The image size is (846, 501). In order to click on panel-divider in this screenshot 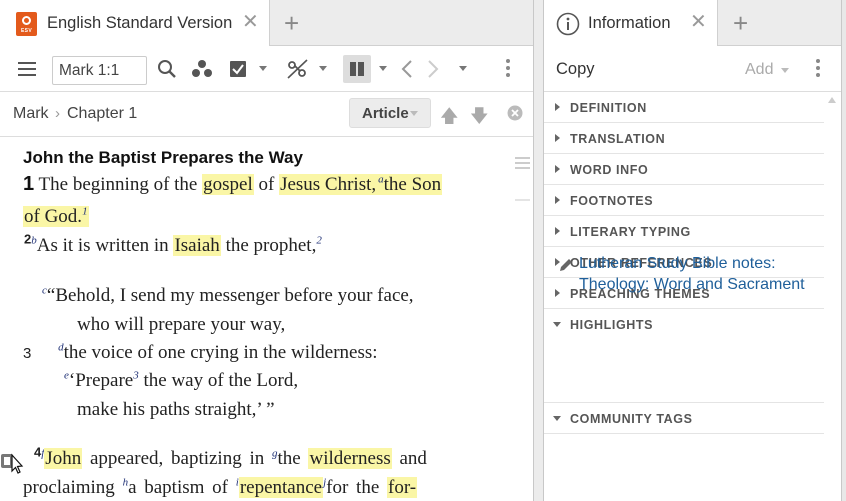, I will do `click(538, 250)`.